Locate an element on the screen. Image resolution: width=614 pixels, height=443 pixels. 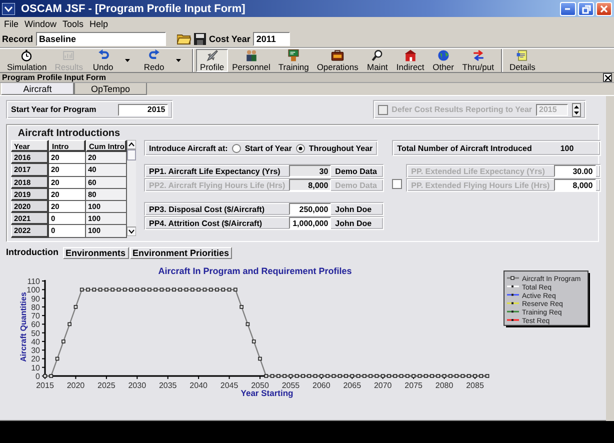
menu-item: File is located at coordinates (11, 24).